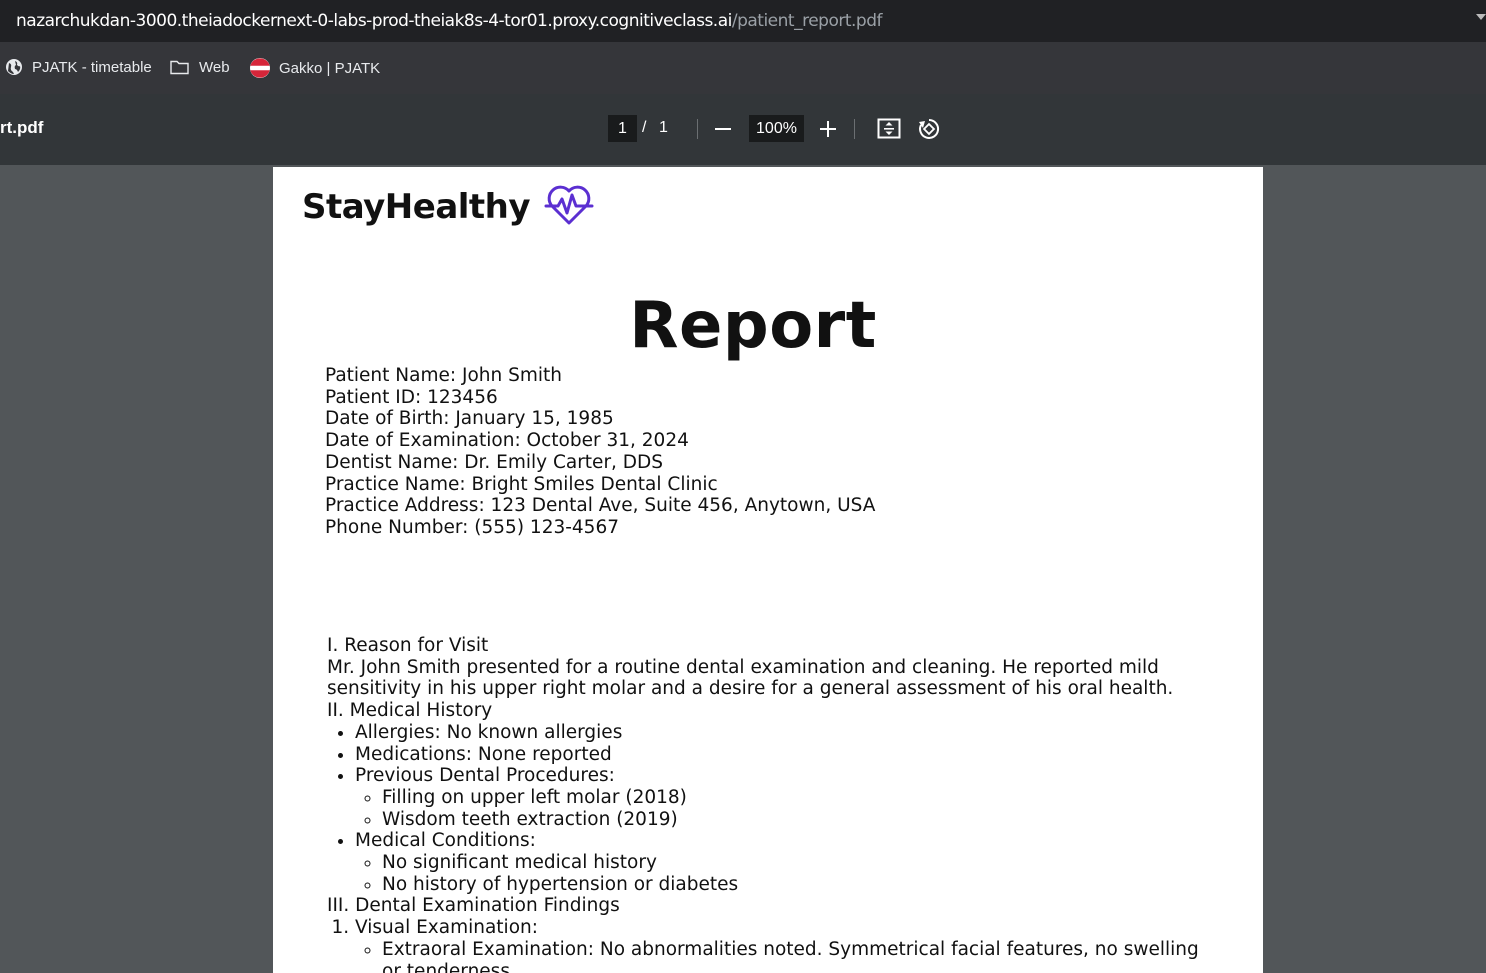 This screenshot has height=973, width=1486. Describe the element at coordinates (743, 129) in the screenshot. I see `pdf-toolbar: rt.pdf 1 / 1 100%` at that location.